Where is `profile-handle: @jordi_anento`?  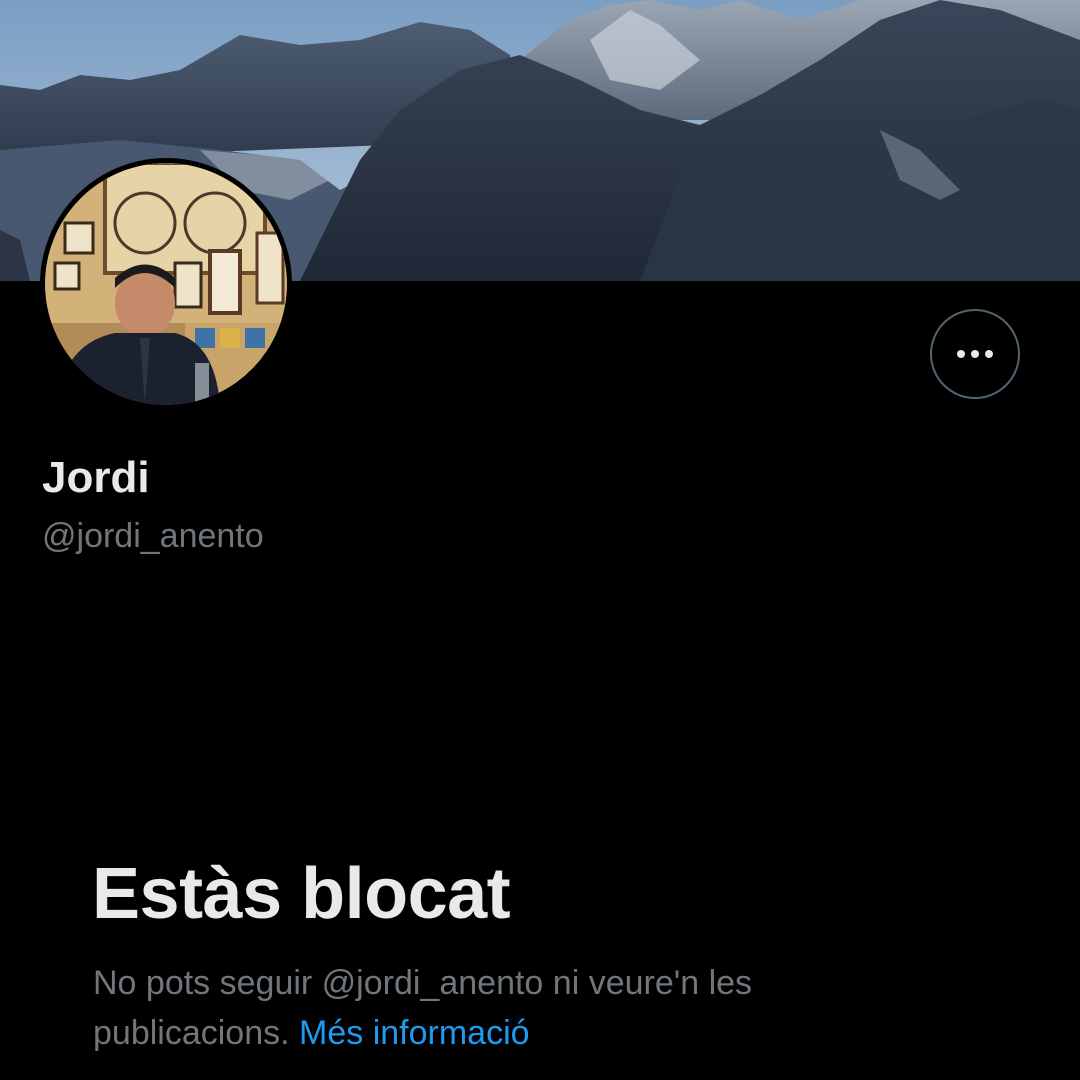
profile-handle: @jordi_anento is located at coordinates (153, 536).